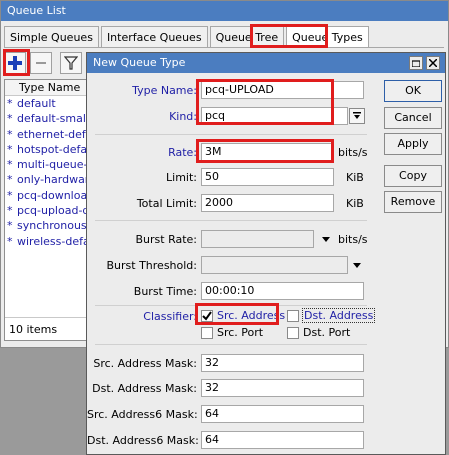  Describe the element at coordinates (166, 203) in the screenshot. I see `total-limit-label: Total Limit:` at that location.